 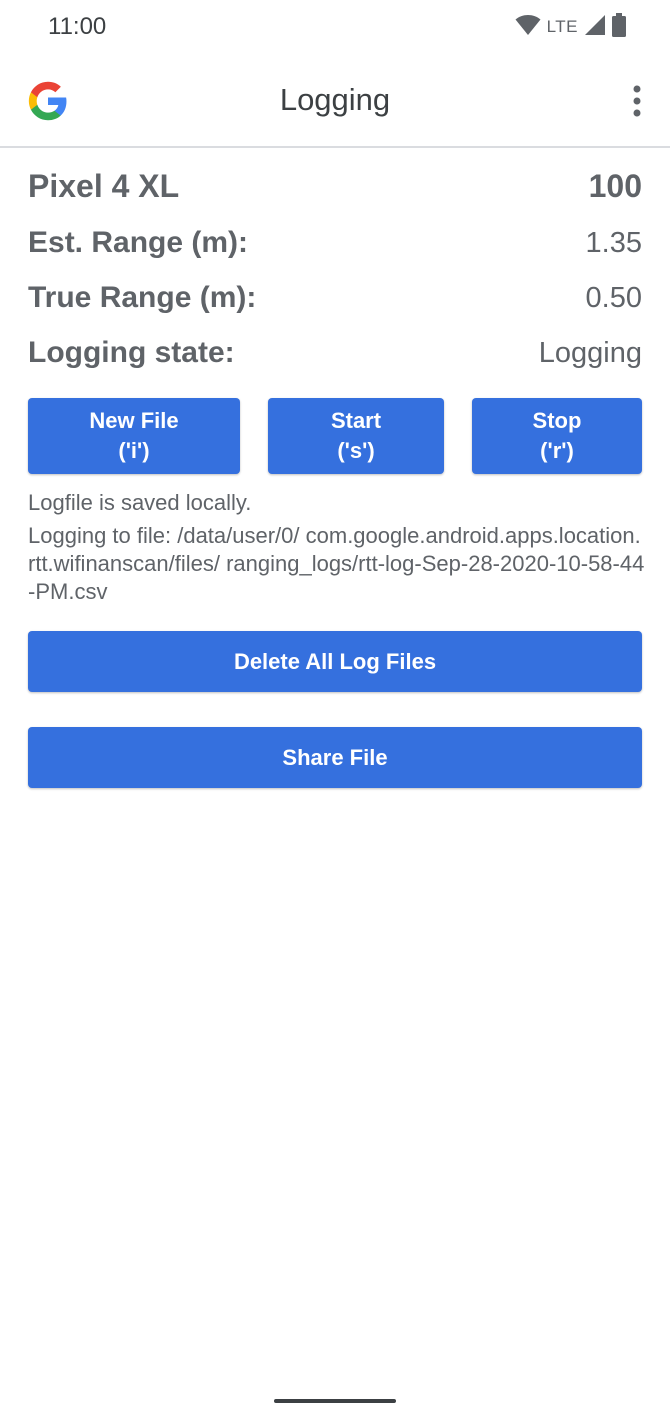 What do you see at coordinates (140, 502) in the screenshot?
I see `log-saved-text: Logfile is saved locally.` at bounding box center [140, 502].